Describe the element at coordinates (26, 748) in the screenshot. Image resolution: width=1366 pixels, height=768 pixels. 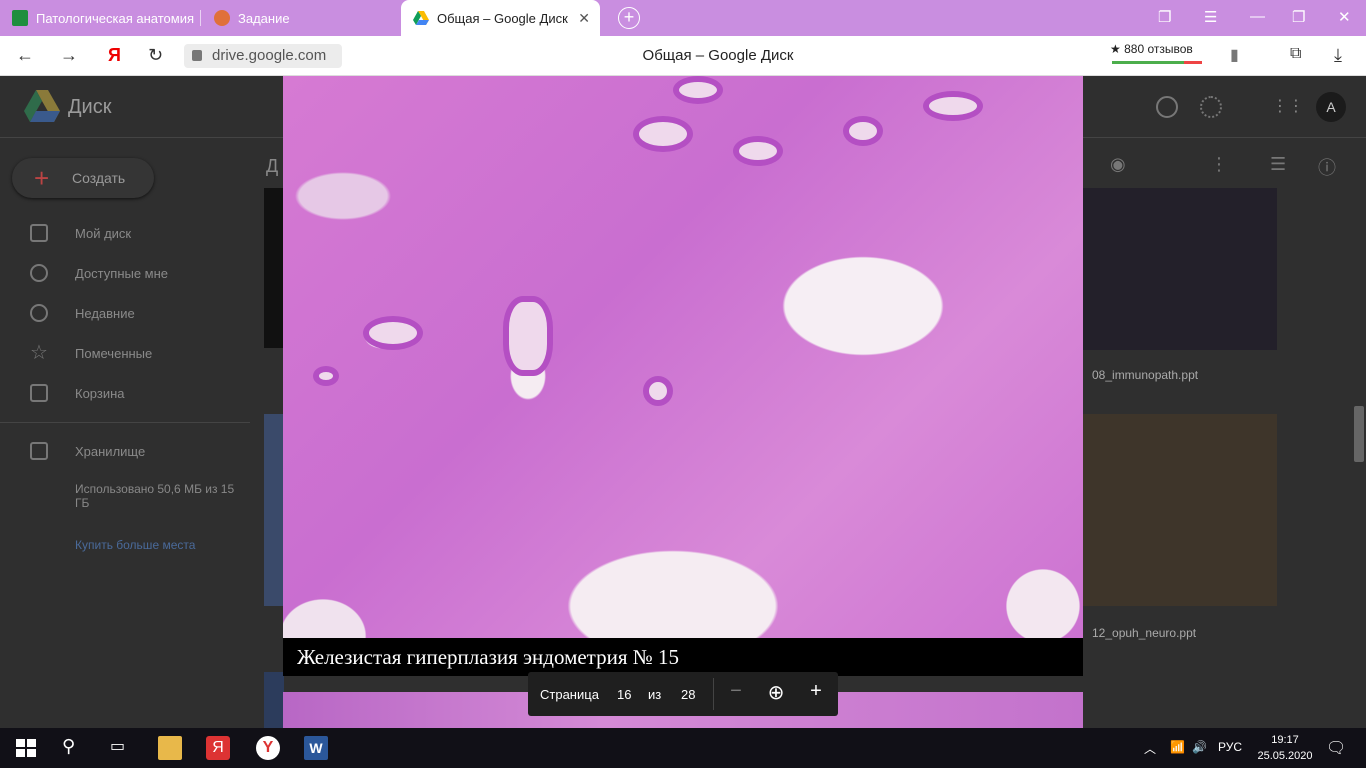
I see `windows-start-icon` at that location.